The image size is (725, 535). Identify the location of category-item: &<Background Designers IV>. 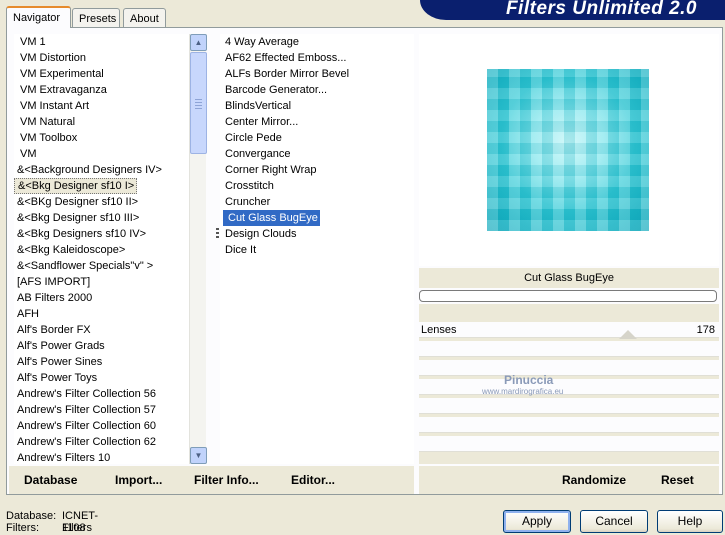
(101, 170).